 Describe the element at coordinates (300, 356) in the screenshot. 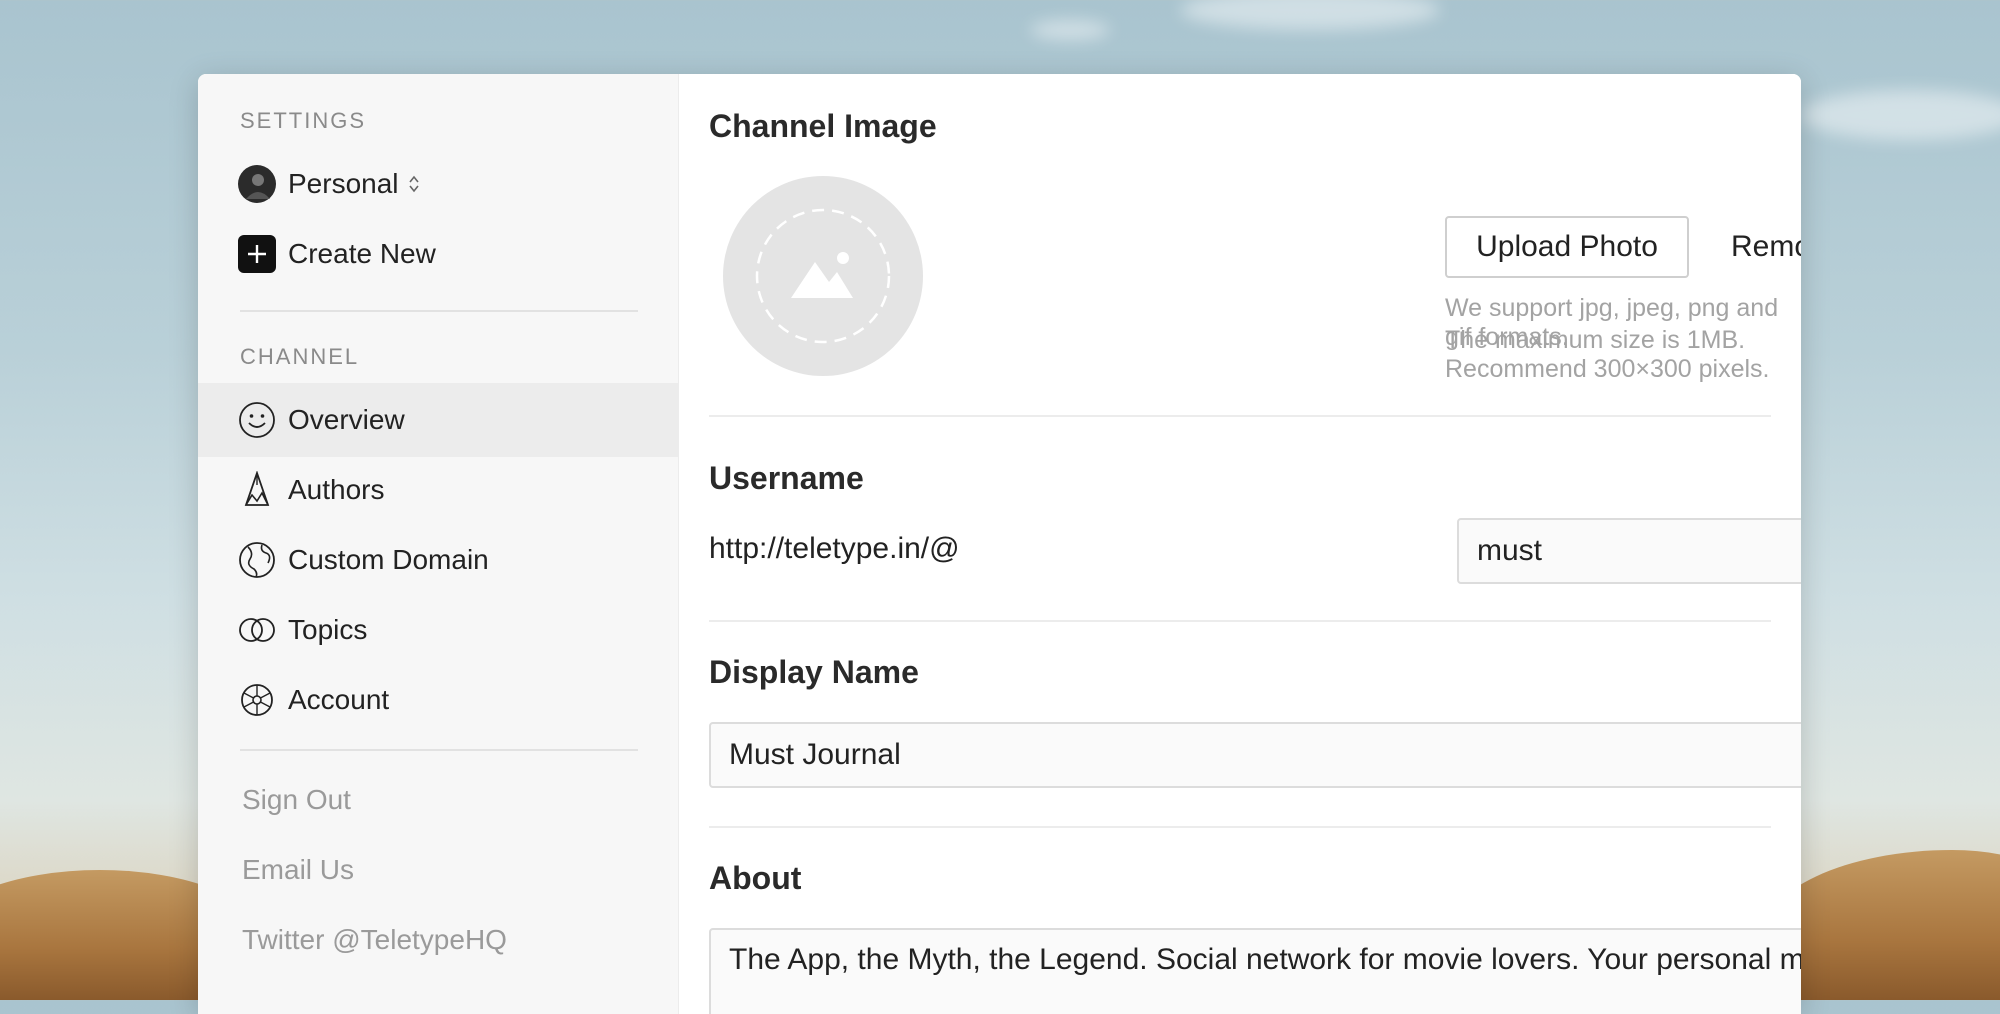

I see `channel-section-label: CHANNEL` at that location.